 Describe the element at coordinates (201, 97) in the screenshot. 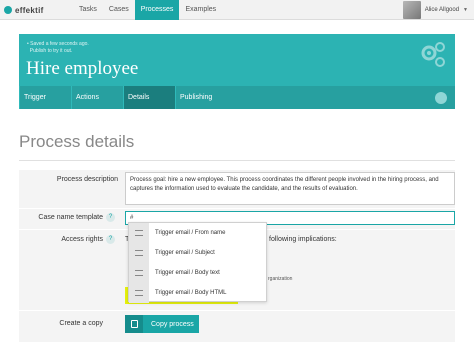

I see `tab-publishing: Publishing` at that location.